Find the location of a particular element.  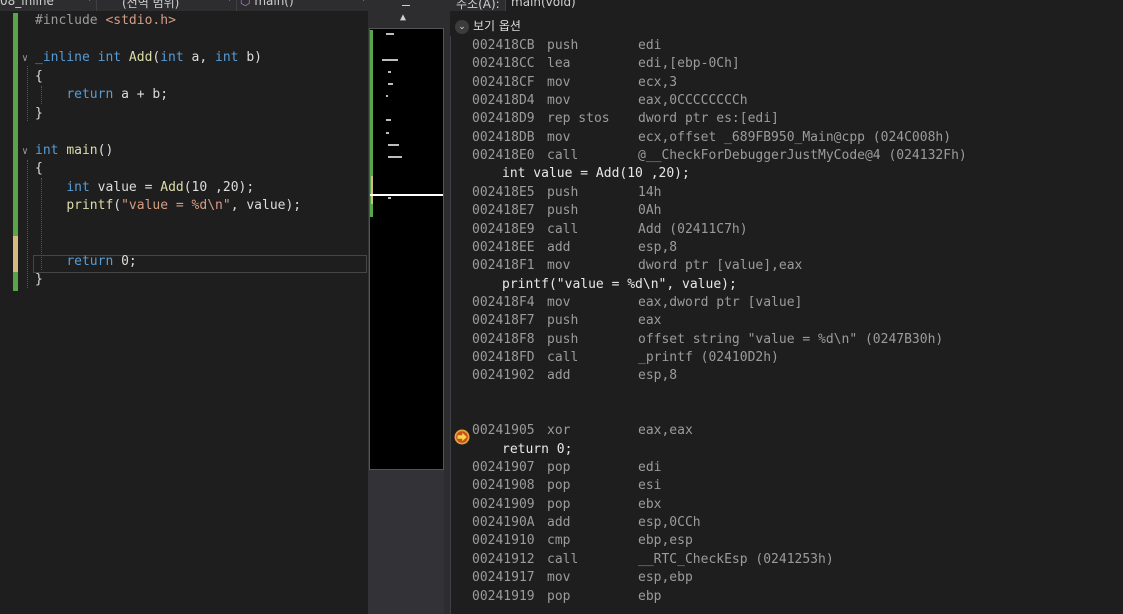

split-handle is located at coordinates (406, 3).